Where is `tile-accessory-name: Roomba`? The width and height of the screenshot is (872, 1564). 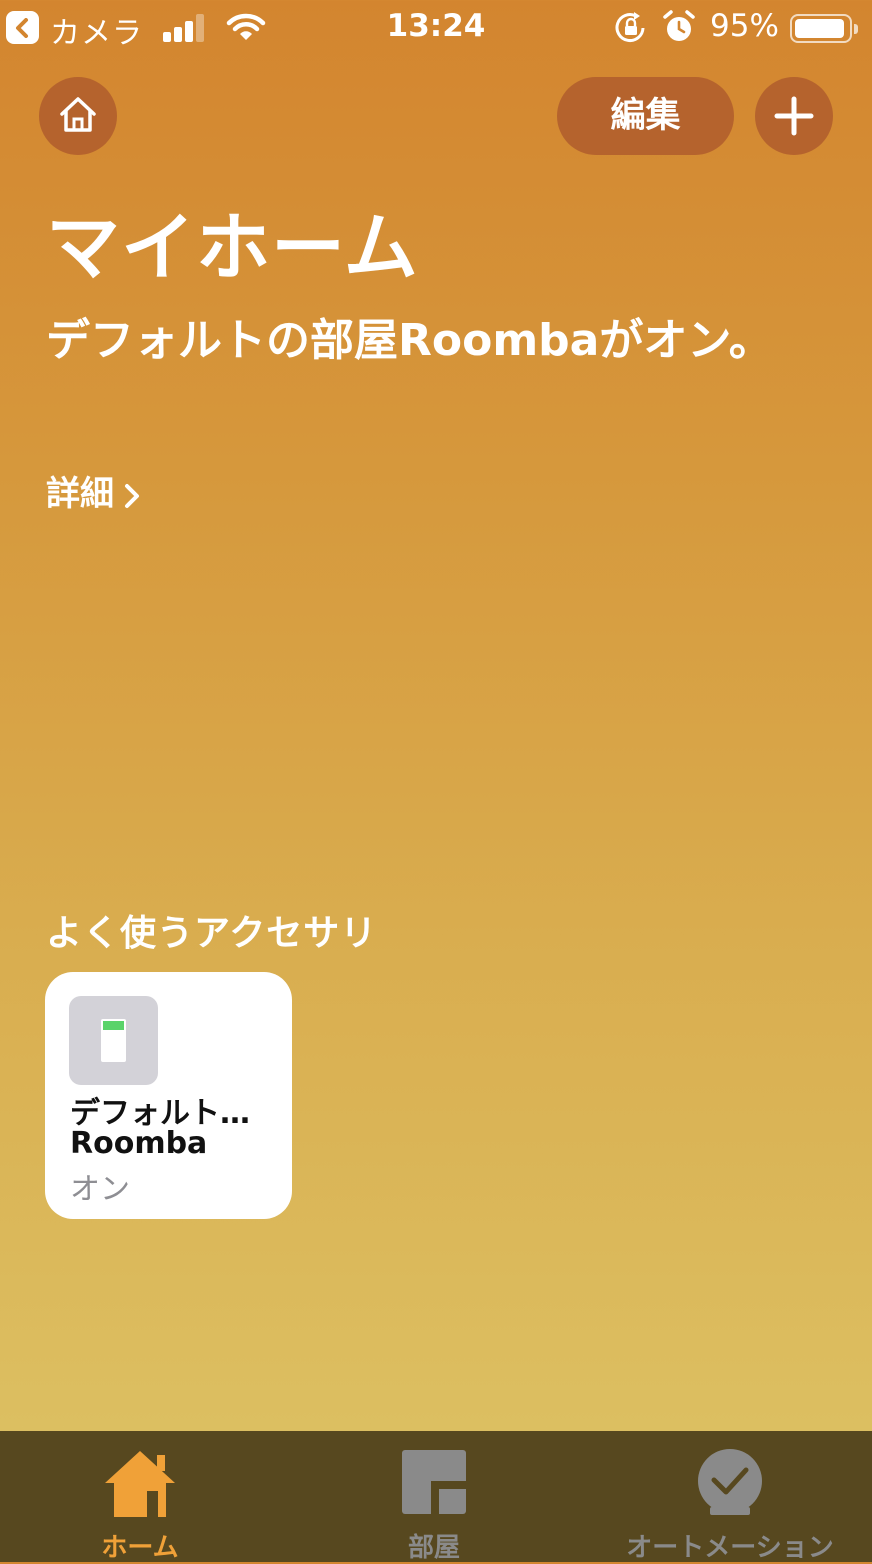
tile-accessory-name: Roomba is located at coordinates (139, 1143).